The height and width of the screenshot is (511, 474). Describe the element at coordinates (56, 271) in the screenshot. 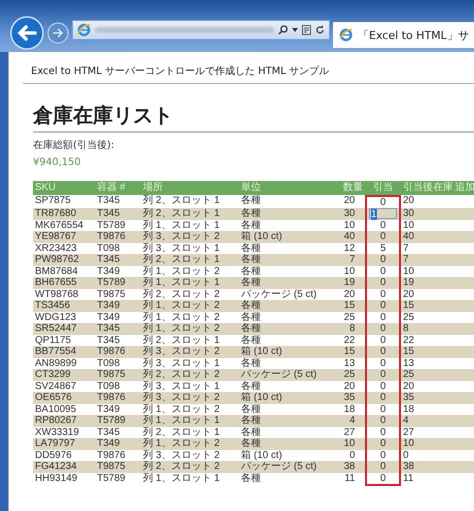

I see `table-cell-text: BM87684` at that location.